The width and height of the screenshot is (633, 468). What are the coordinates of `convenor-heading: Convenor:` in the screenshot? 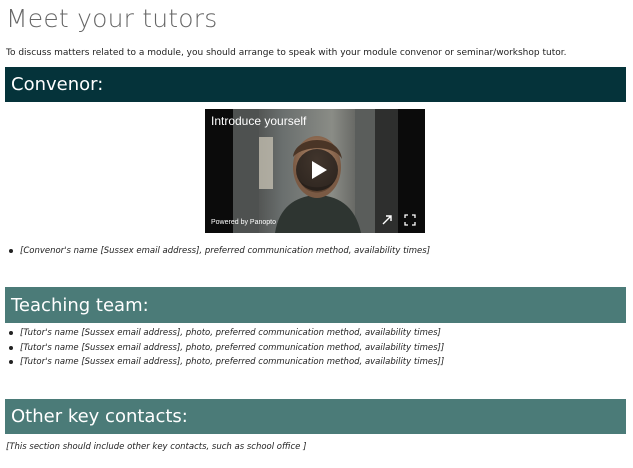 It's located at (315, 84).